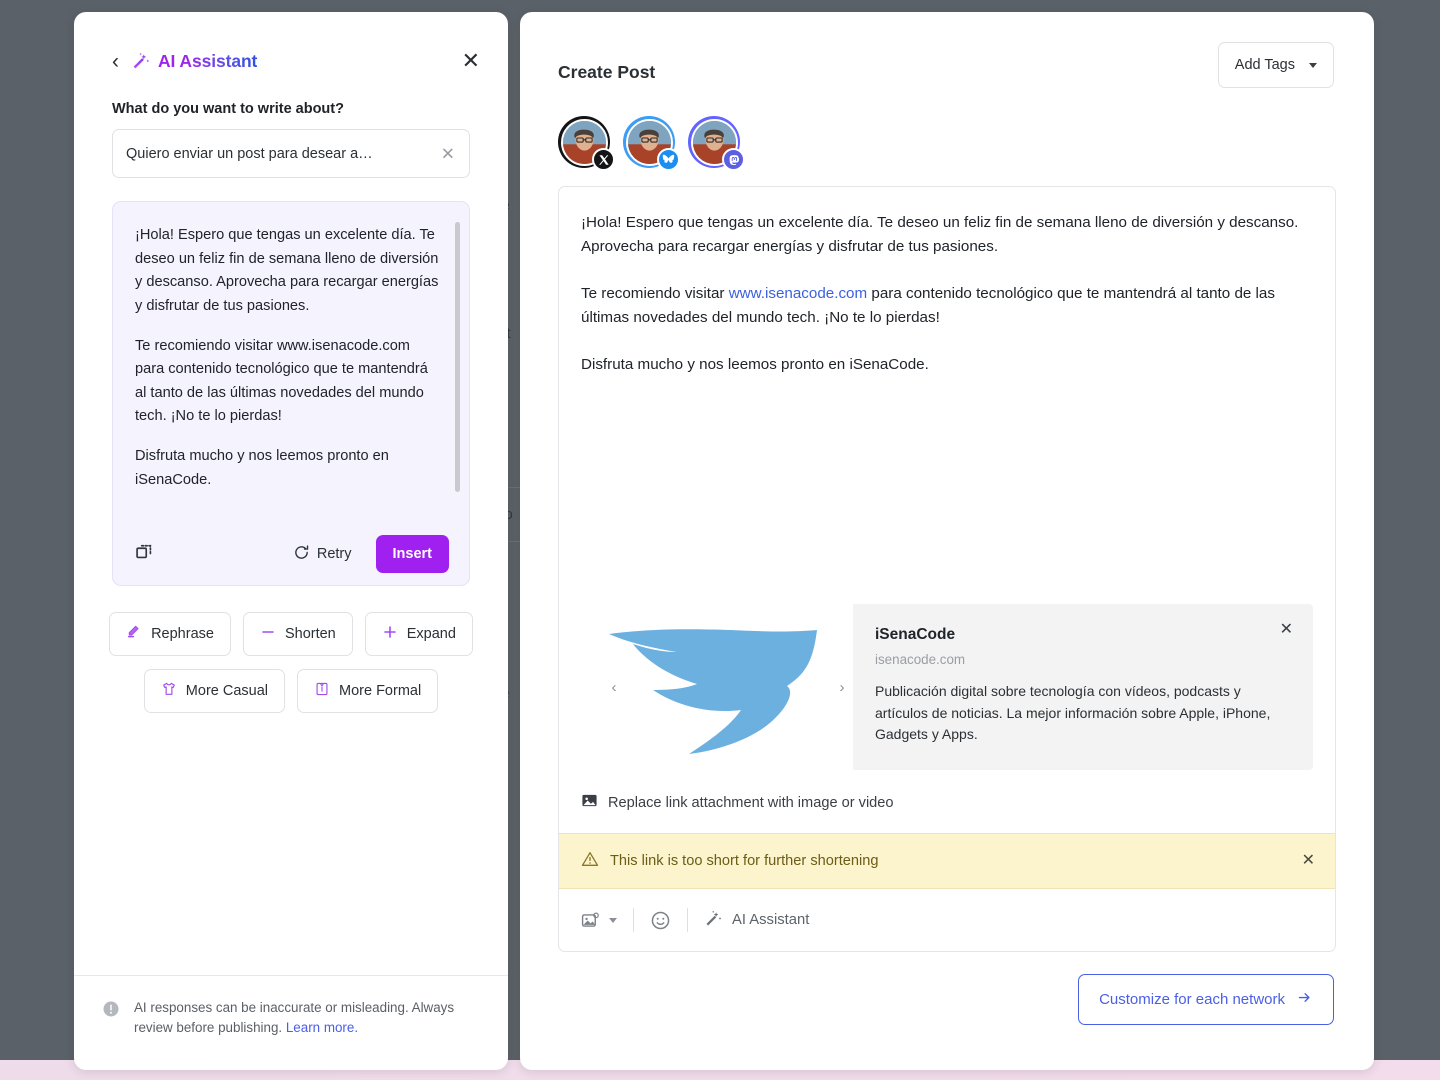 The image size is (1440, 1080). Describe the element at coordinates (607, 72) in the screenshot. I see `page-title: Create Post` at that location.